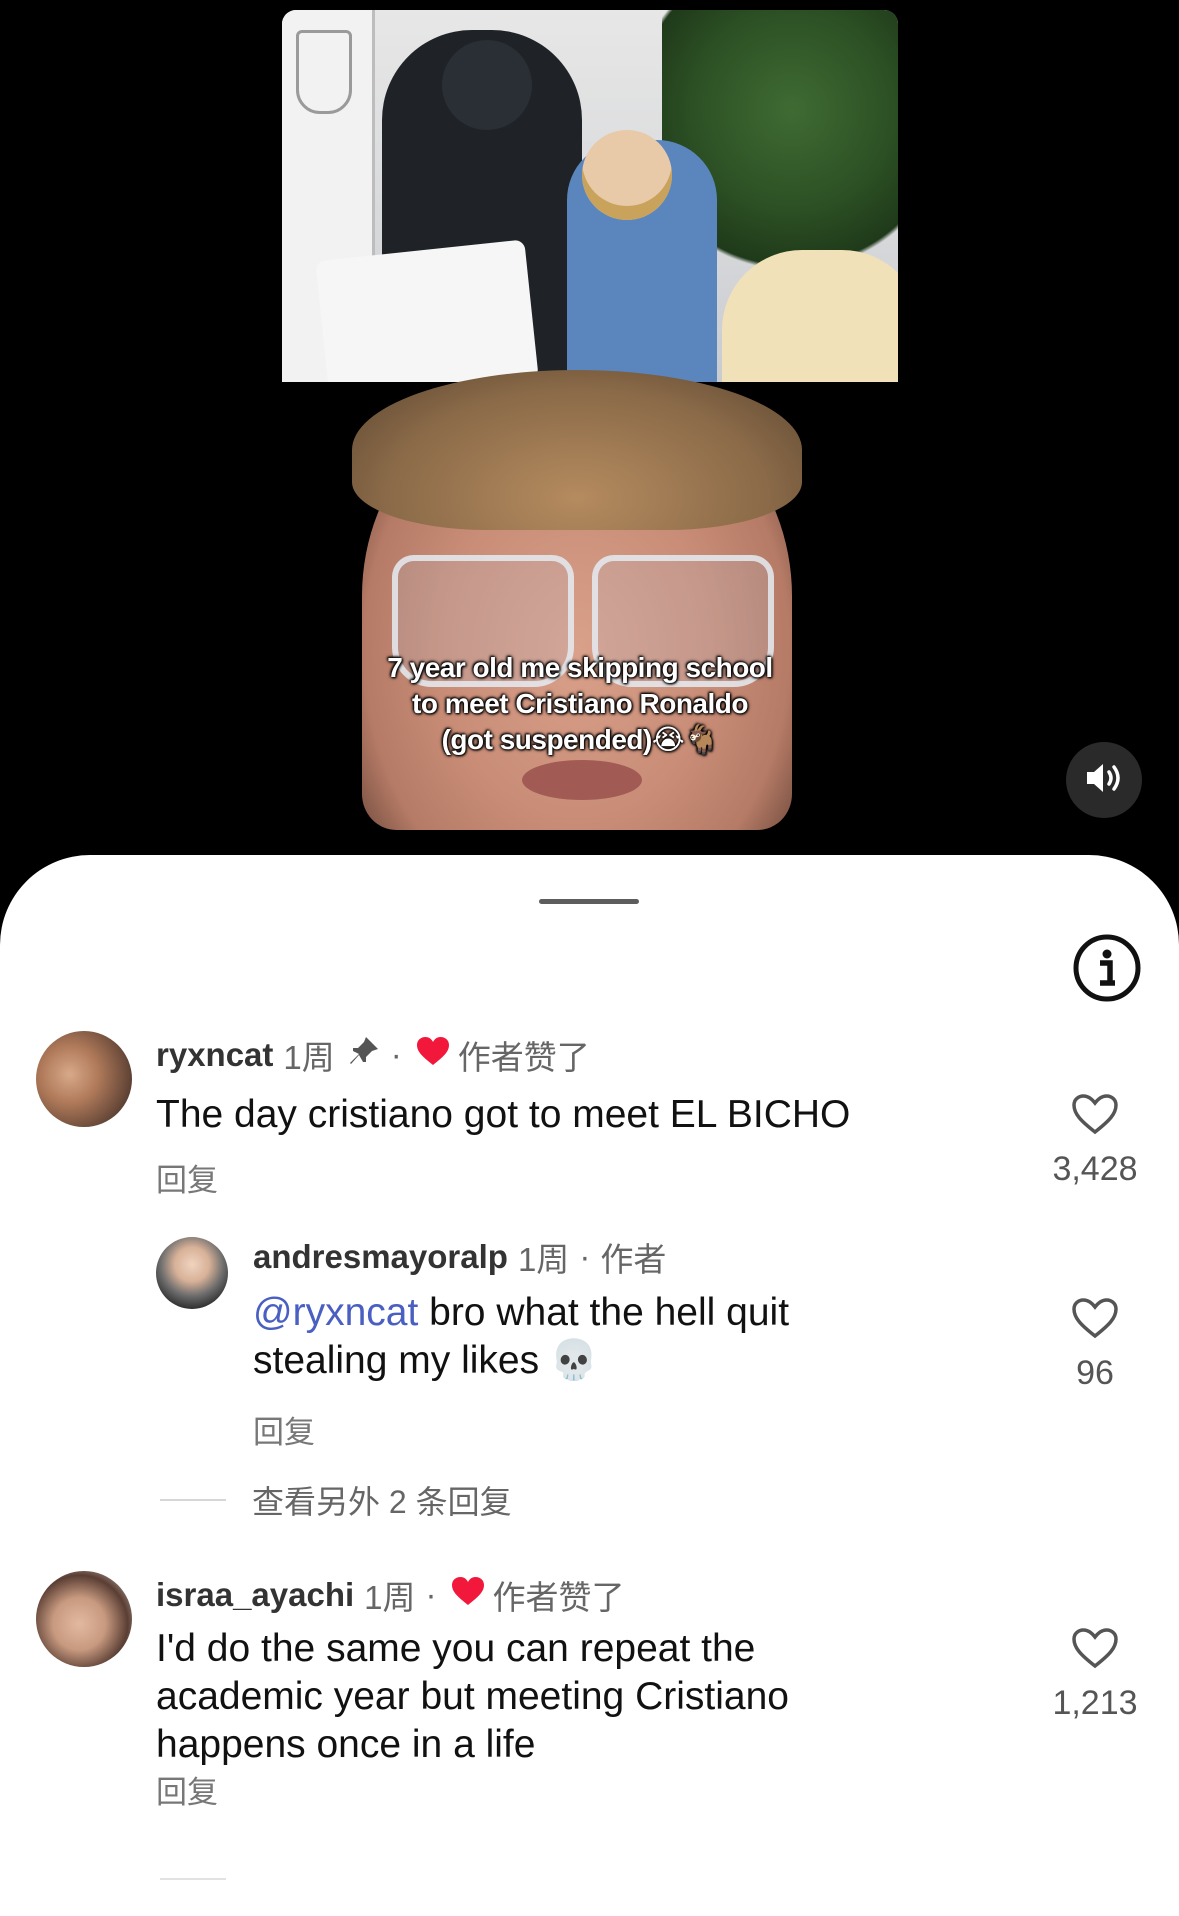 The image size is (1179, 1916). What do you see at coordinates (1095, 1141) in the screenshot?
I see `like-button: 3,428` at bounding box center [1095, 1141].